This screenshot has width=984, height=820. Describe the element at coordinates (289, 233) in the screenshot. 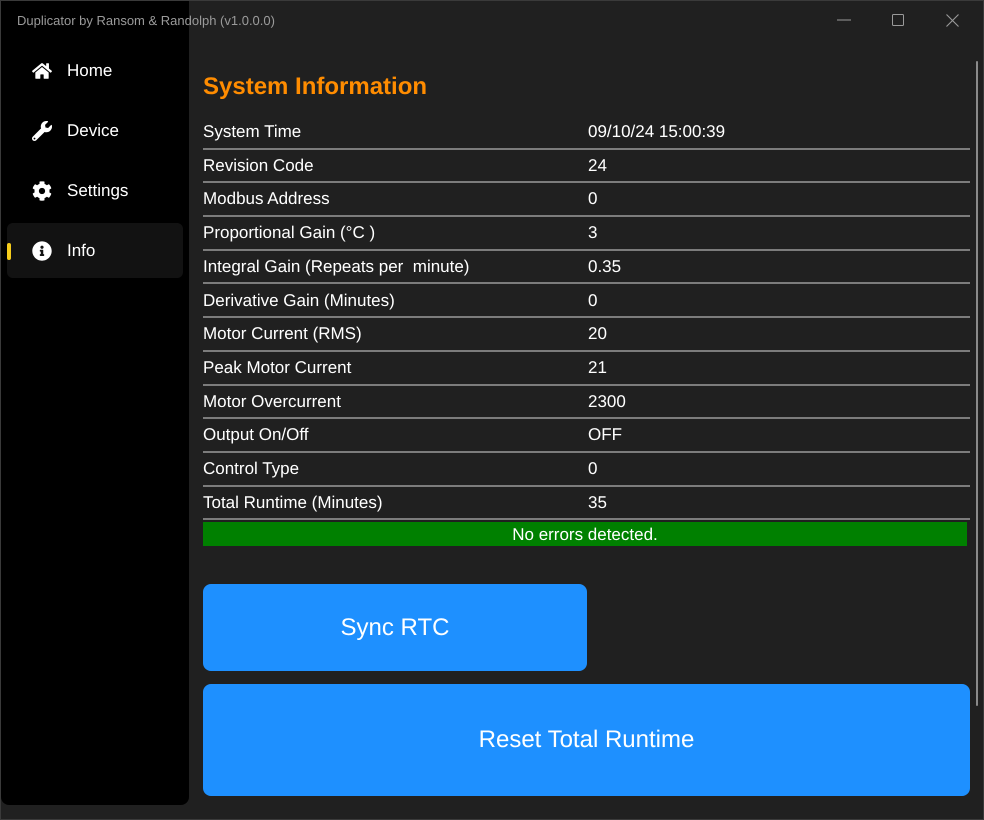

I see `info-label: Proportional Gain (°C )` at that location.